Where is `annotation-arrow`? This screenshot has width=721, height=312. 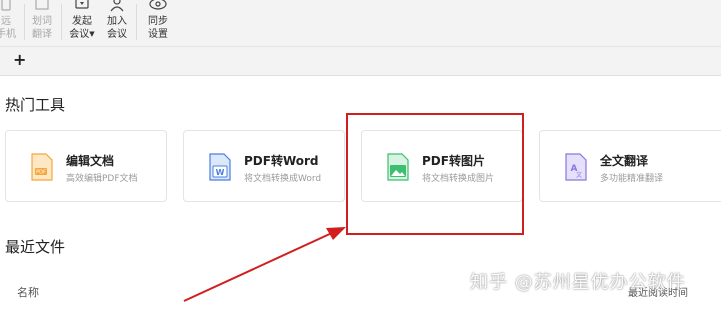
annotation-arrow is located at coordinates (264, 264).